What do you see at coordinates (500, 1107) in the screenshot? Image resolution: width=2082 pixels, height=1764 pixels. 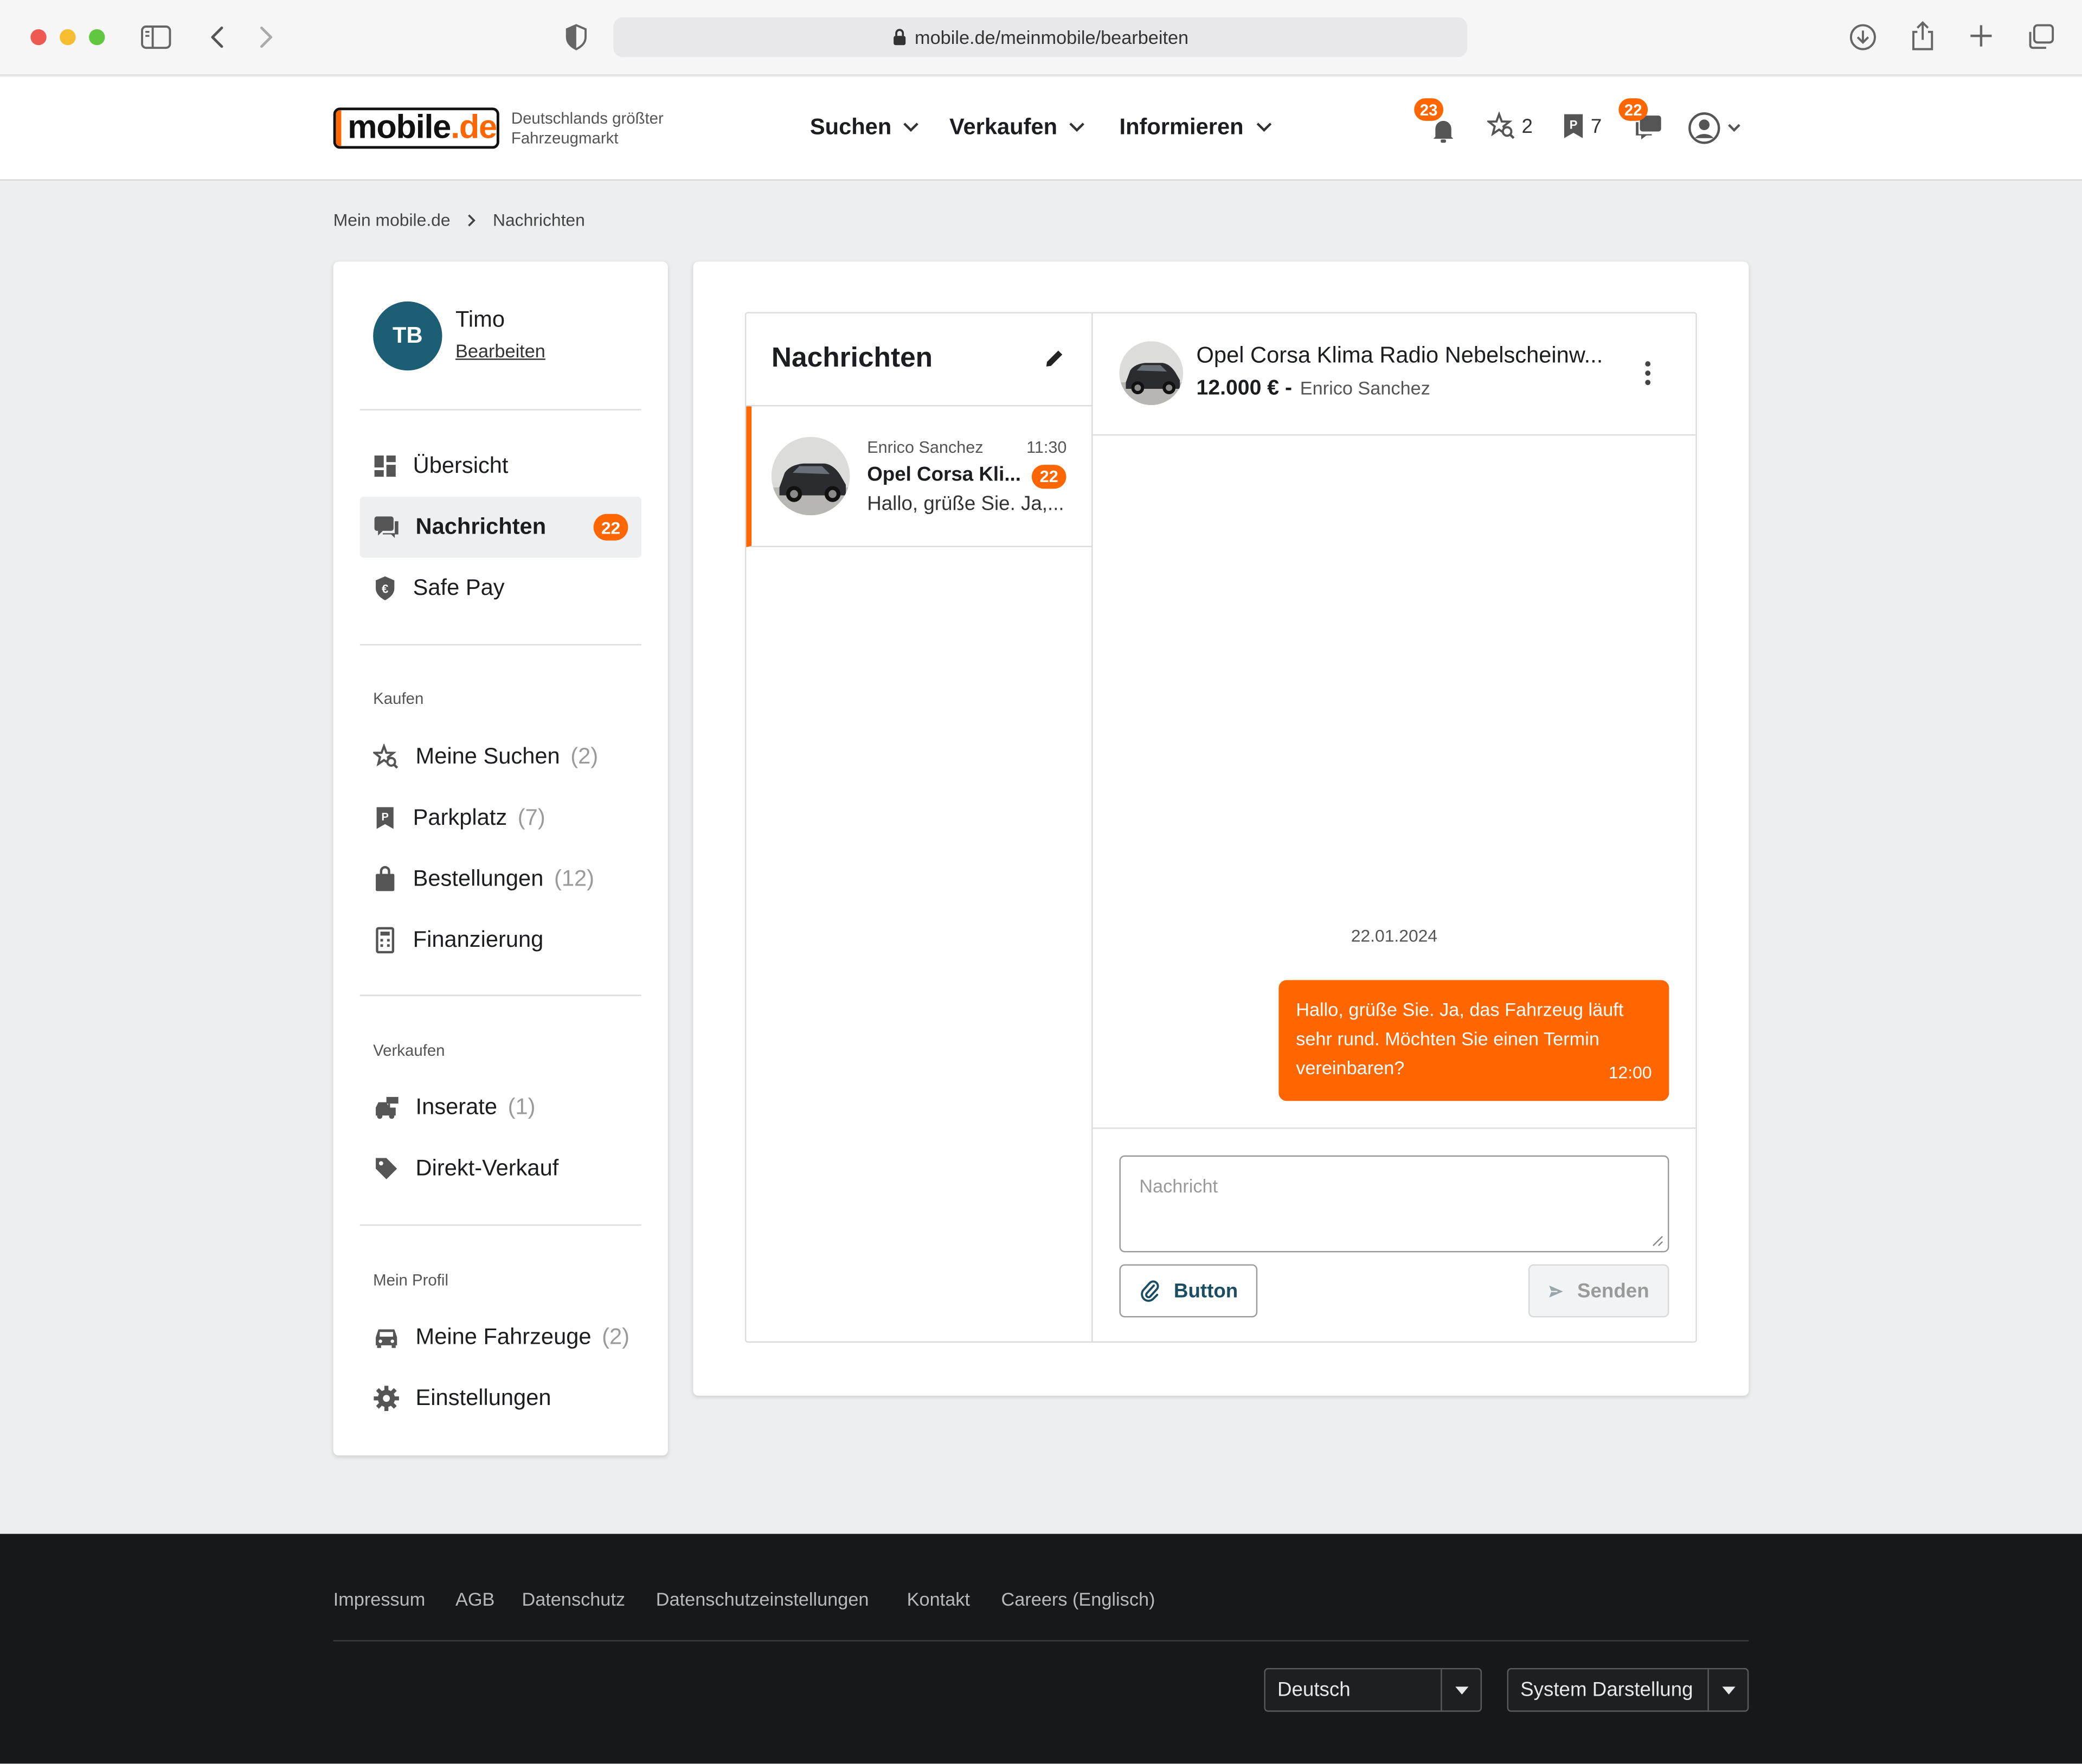 I see `sidebar-item-inserate: Inserate (1)` at bounding box center [500, 1107].